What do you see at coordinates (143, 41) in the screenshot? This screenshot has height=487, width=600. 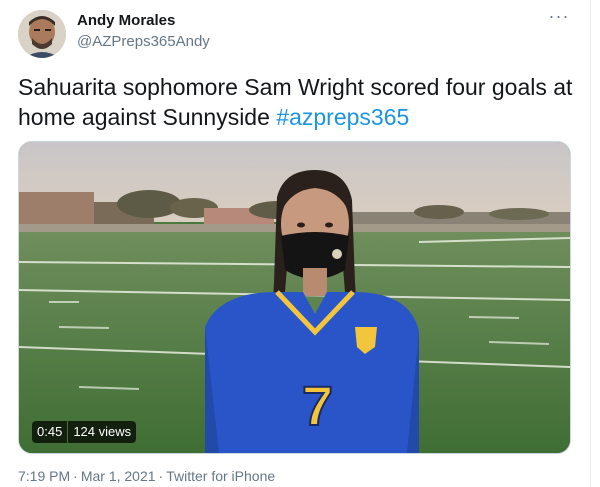 I see `author-handle: @AZPreps365Andy` at bounding box center [143, 41].